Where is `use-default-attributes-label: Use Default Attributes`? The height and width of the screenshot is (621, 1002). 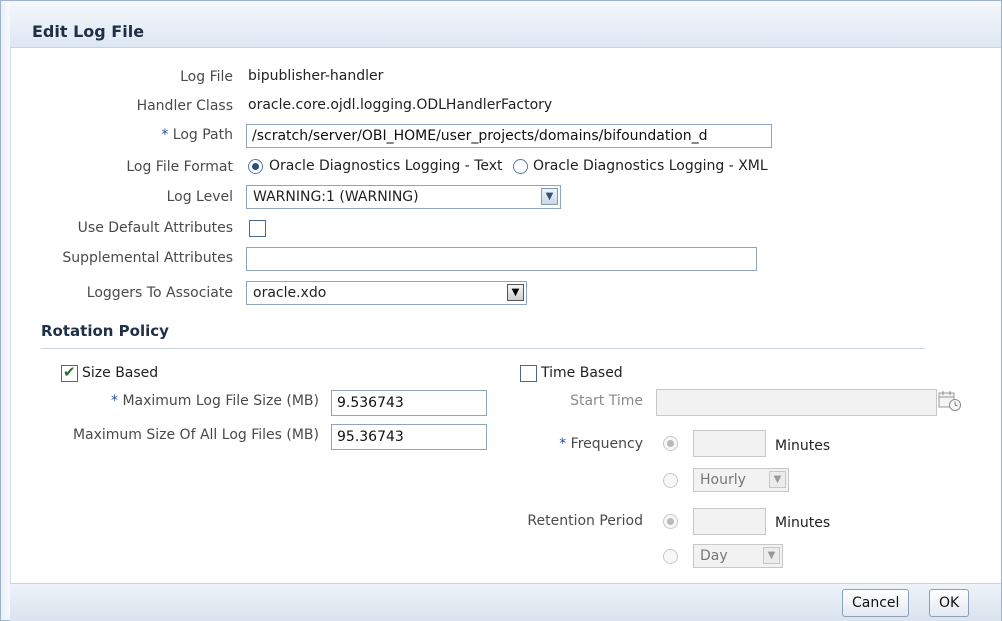 use-default-attributes-label: Use Default Attributes is located at coordinates (155, 228).